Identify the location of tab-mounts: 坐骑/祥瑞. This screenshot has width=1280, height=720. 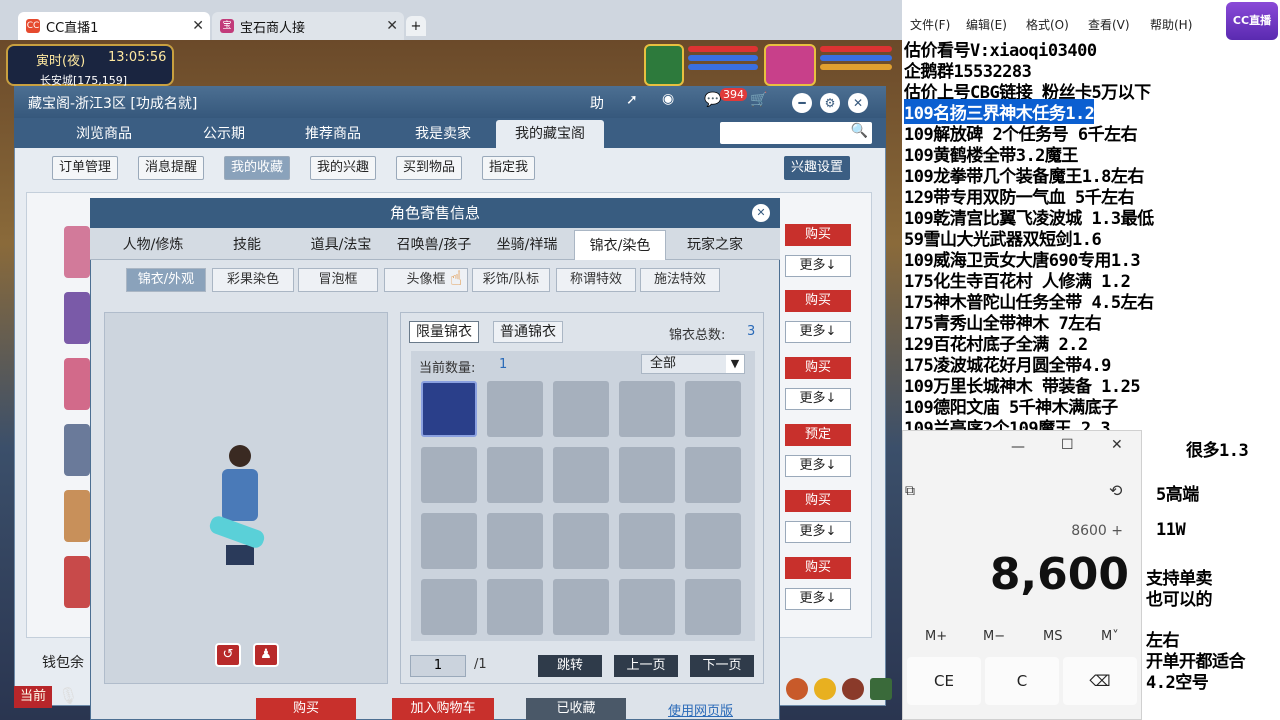
(527, 245).